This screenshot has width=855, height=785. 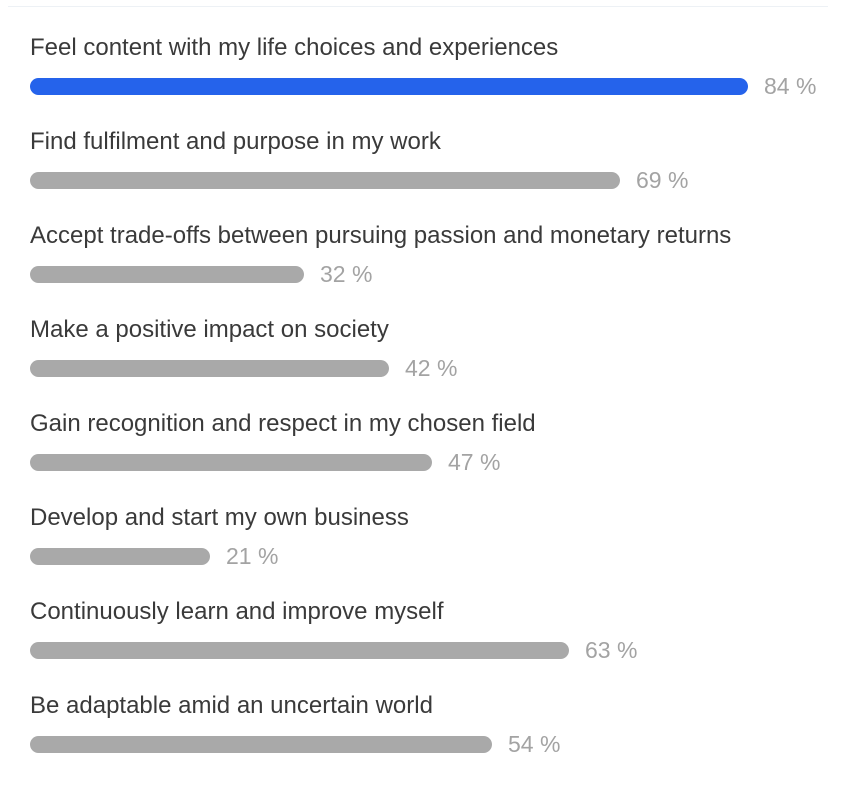 I want to click on bar-track: 47 %, so click(x=430, y=462).